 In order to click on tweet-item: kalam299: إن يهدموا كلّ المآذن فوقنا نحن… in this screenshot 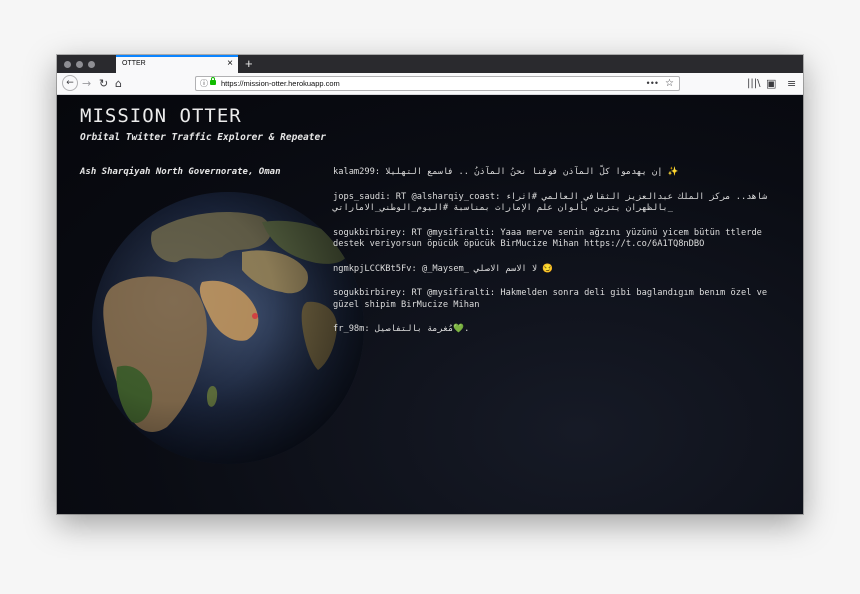, I will do `click(506, 172)`.